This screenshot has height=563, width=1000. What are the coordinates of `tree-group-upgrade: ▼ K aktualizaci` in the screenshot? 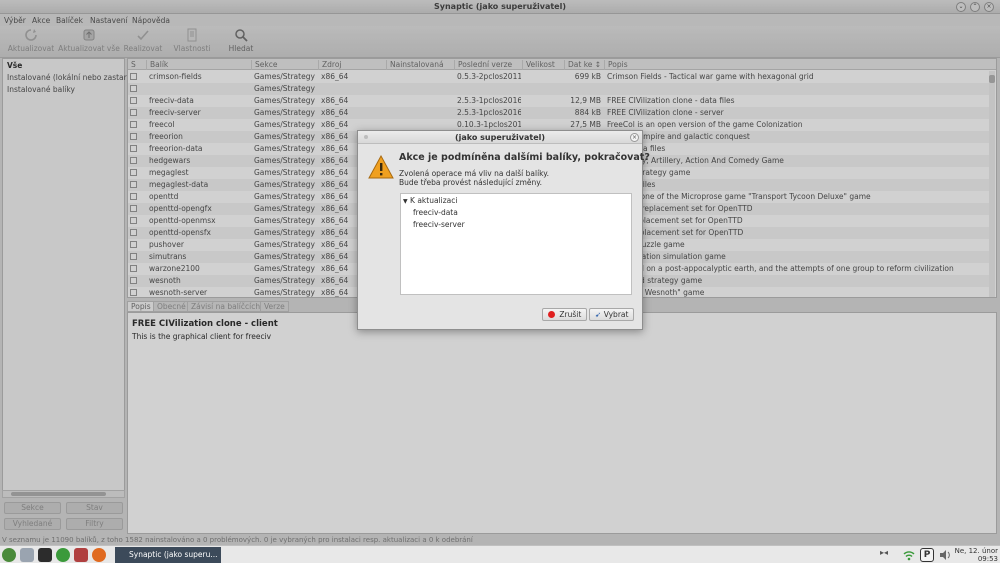 It's located at (430, 200).